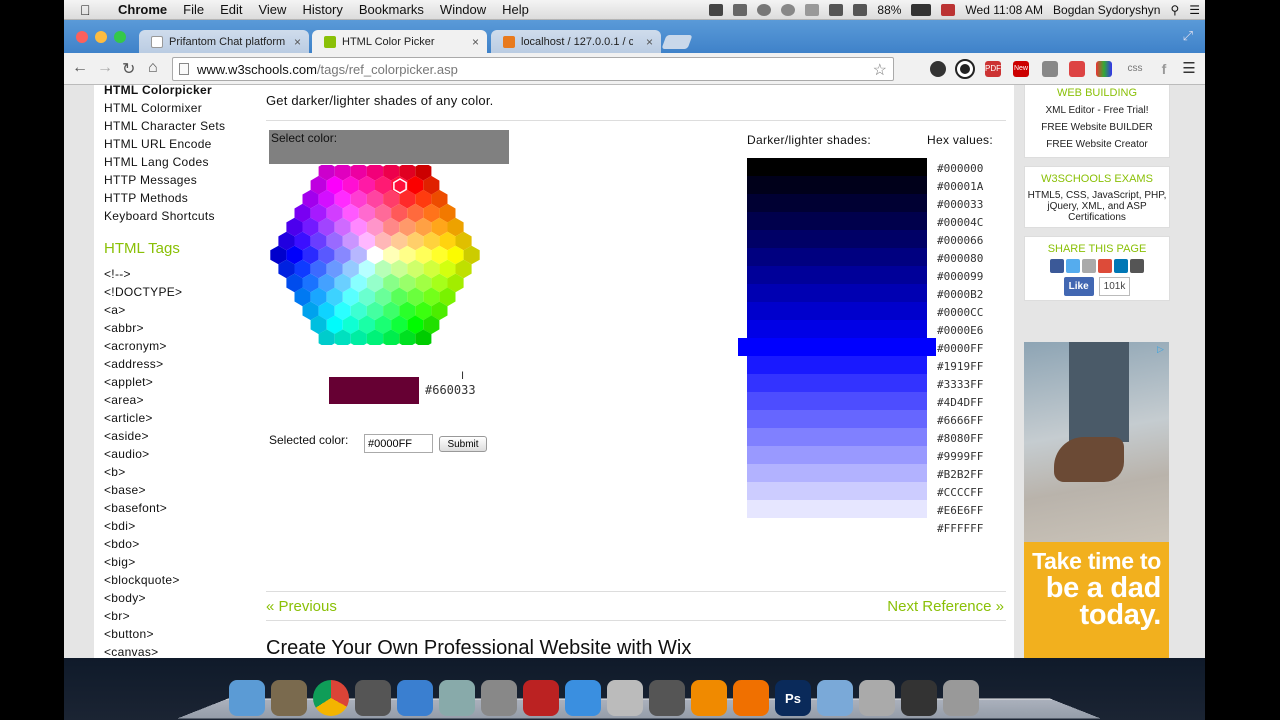 This screenshot has width=1280, height=720. I want to click on disk-utility-dock-icon, so click(625, 698).